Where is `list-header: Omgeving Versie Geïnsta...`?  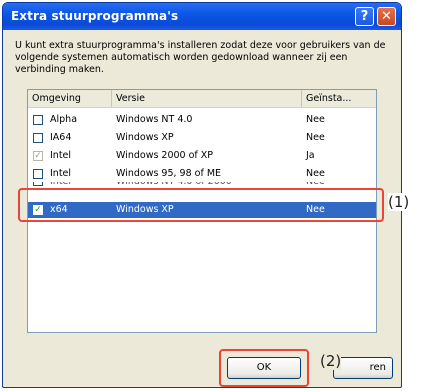
list-header: Omgeving Versie Geïnsta... is located at coordinates (202, 99).